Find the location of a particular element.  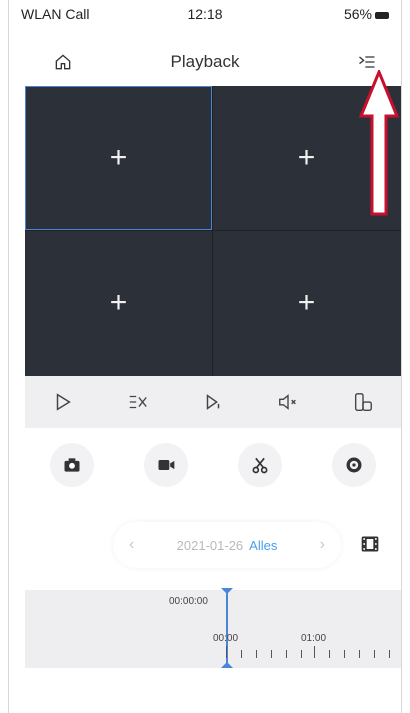

playback-controls is located at coordinates (213, 402).